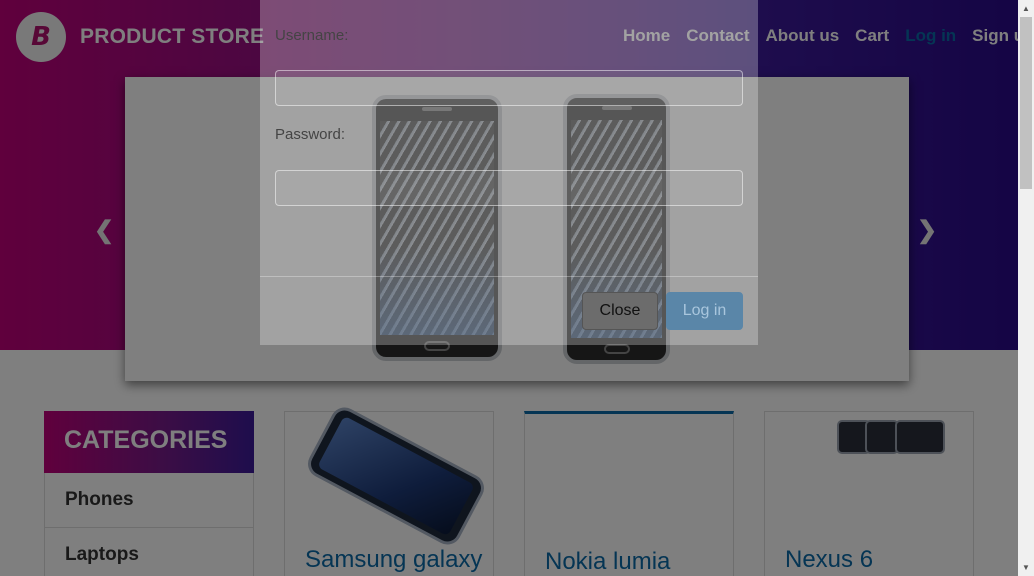 Image resolution: width=1034 pixels, height=576 pixels. What do you see at coordinates (1026, 8) in the screenshot?
I see `scroll-up-icon: ▲` at bounding box center [1026, 8].